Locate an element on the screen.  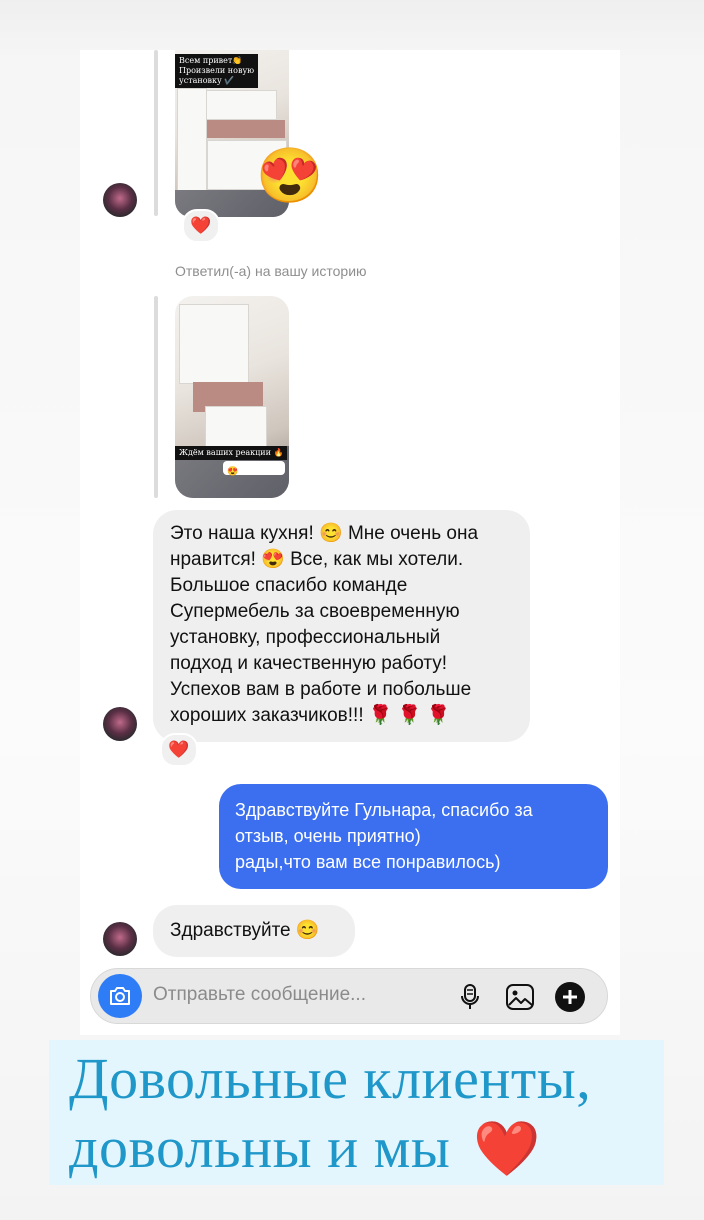
heart-icon: ❤️ is located at coordinates (507, 1149).